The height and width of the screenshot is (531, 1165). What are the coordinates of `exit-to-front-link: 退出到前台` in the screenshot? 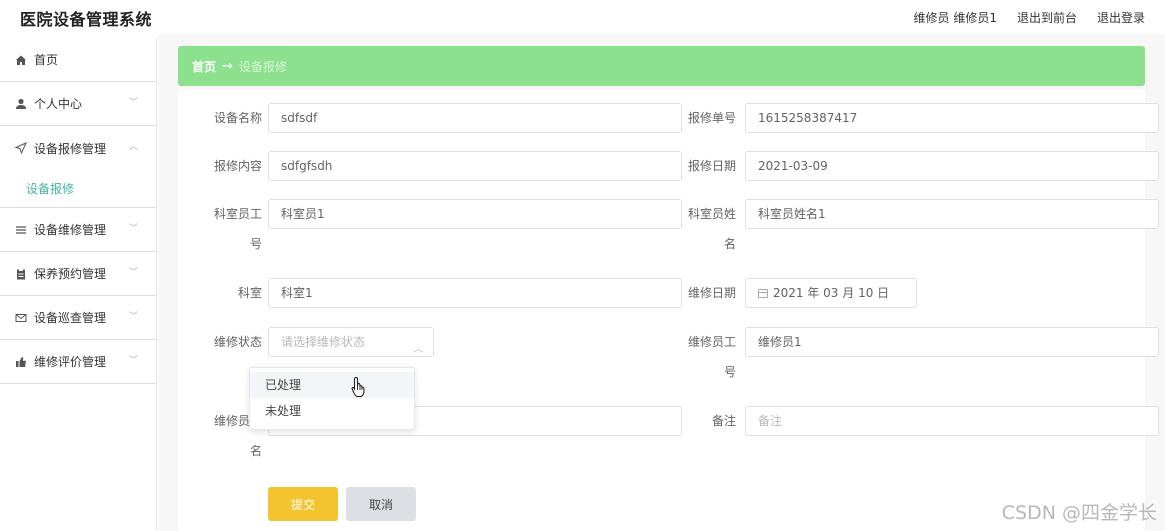 It's located at (1047, 17).